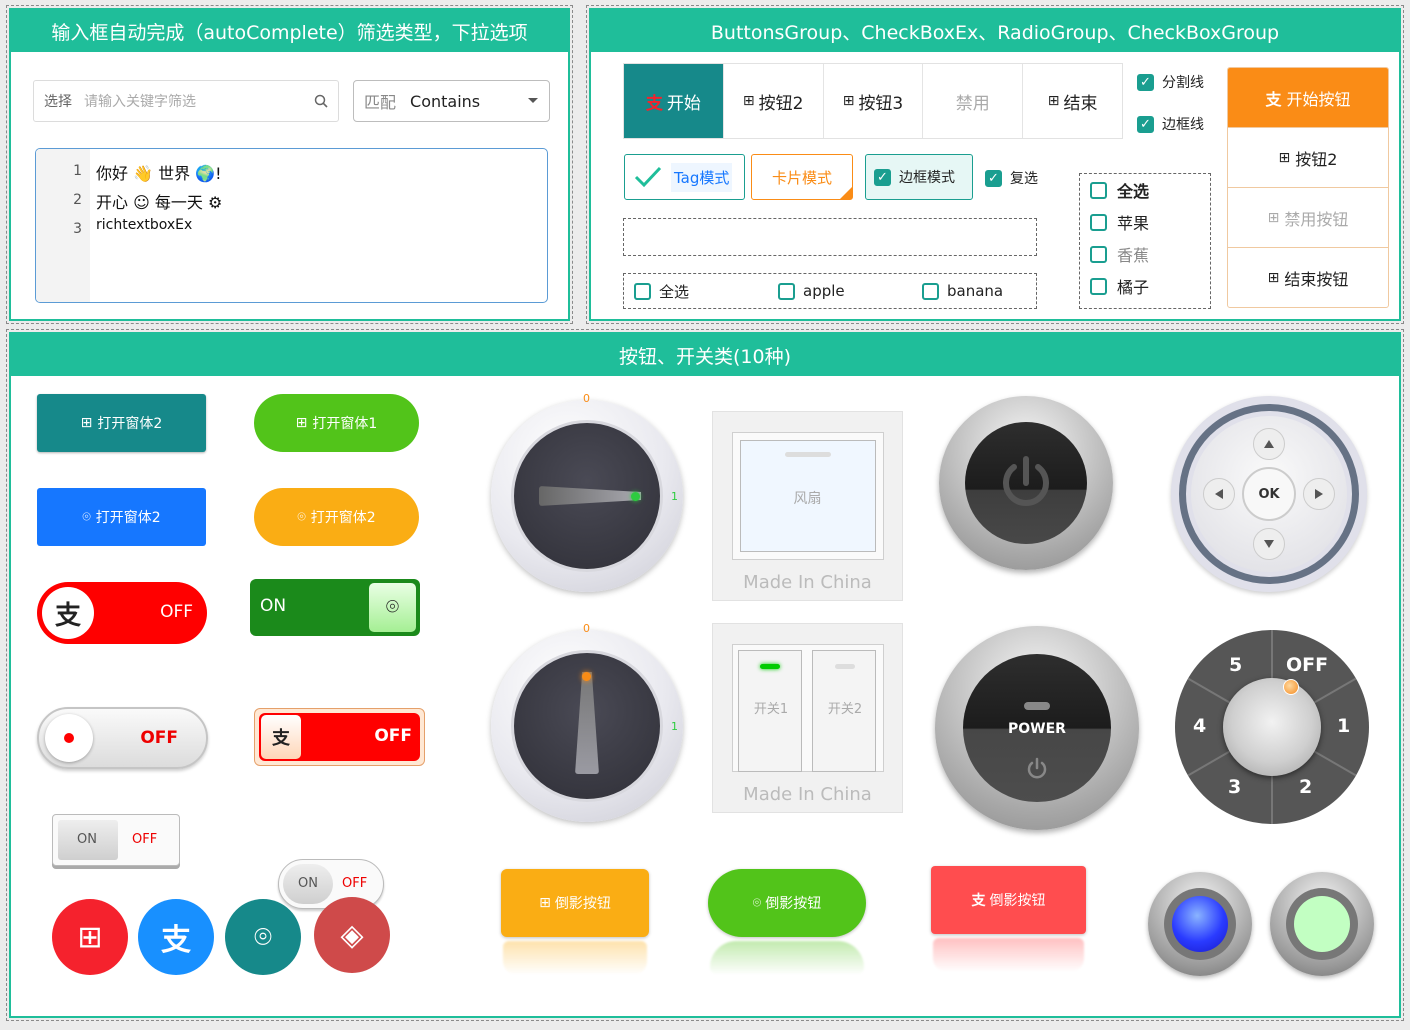  I want to click on power-indicator, so click(1037, 706).